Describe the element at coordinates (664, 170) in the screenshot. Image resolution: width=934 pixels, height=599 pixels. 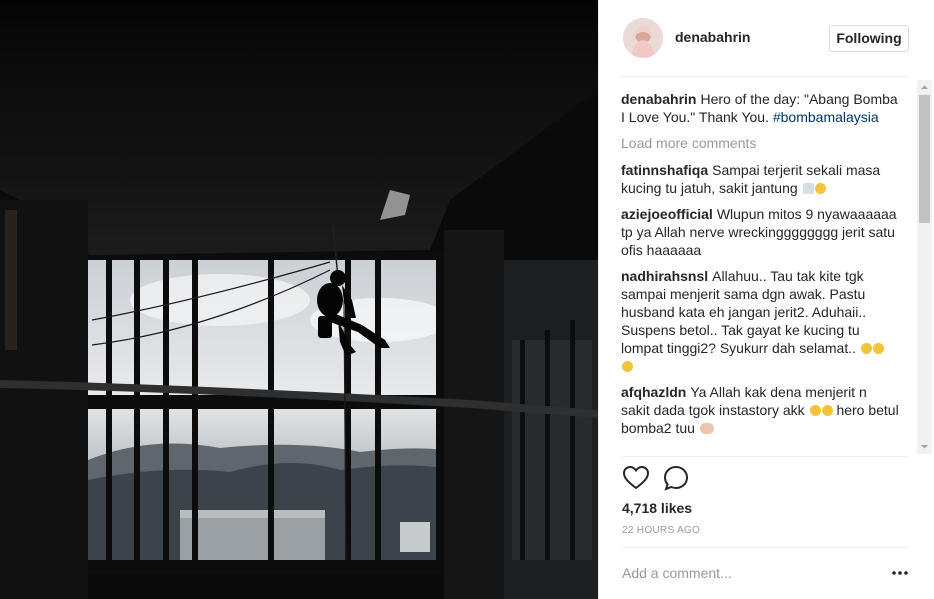
I see `comment-username: fatinnshafiqa` at that location.